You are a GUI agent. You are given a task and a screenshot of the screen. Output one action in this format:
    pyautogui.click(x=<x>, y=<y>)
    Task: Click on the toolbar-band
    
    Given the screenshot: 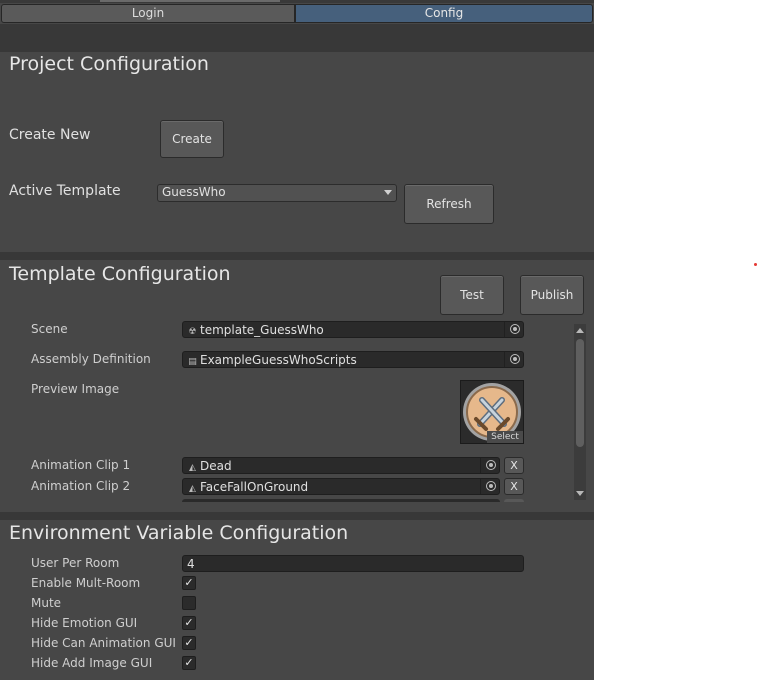 What is the action you would take?
    pyautogui.click(x=297, y=38)
    